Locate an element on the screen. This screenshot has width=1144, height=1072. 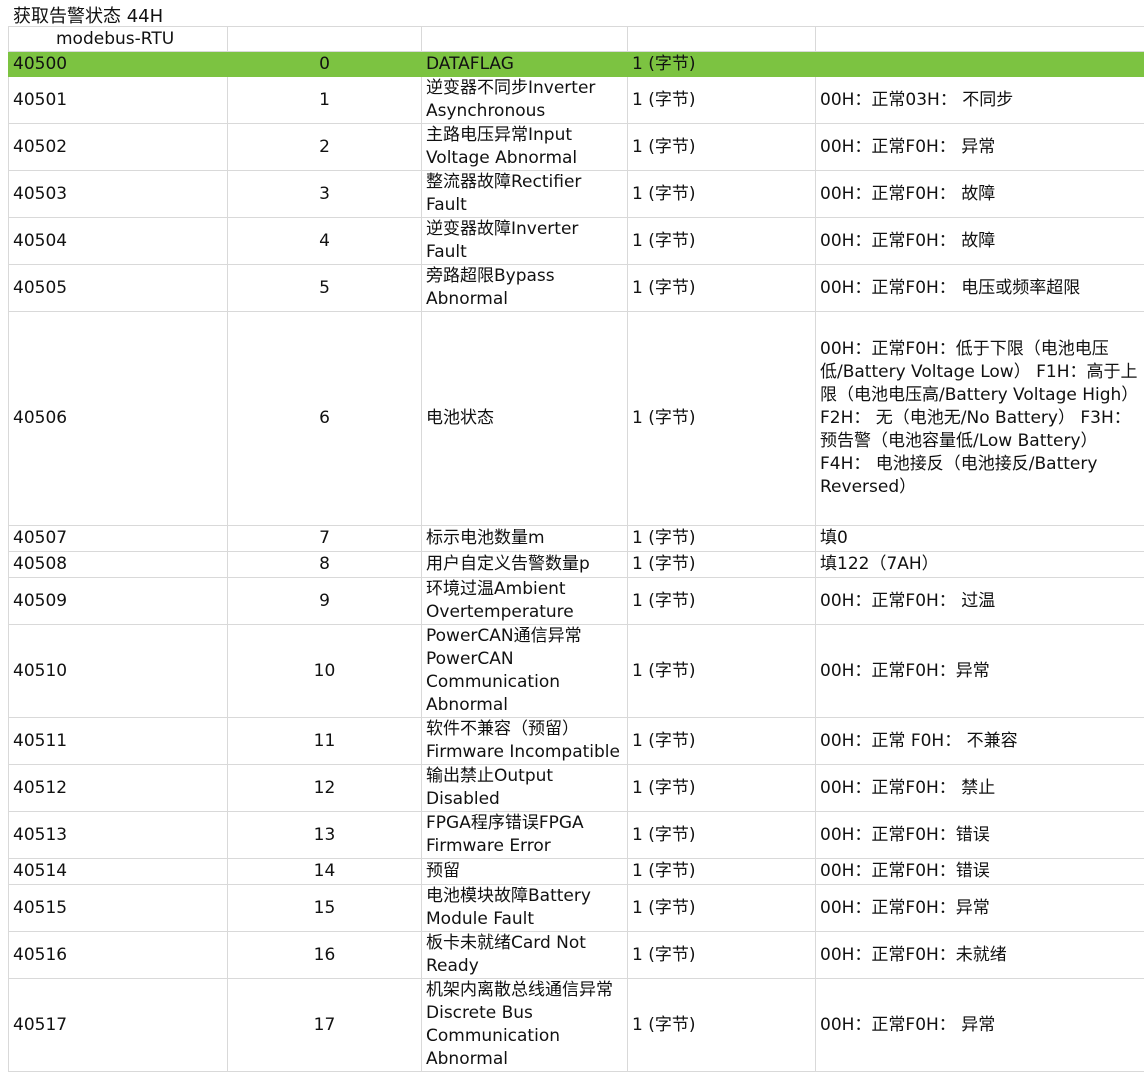
register-address-cell: 40501 is located at coordinates (118, 100).